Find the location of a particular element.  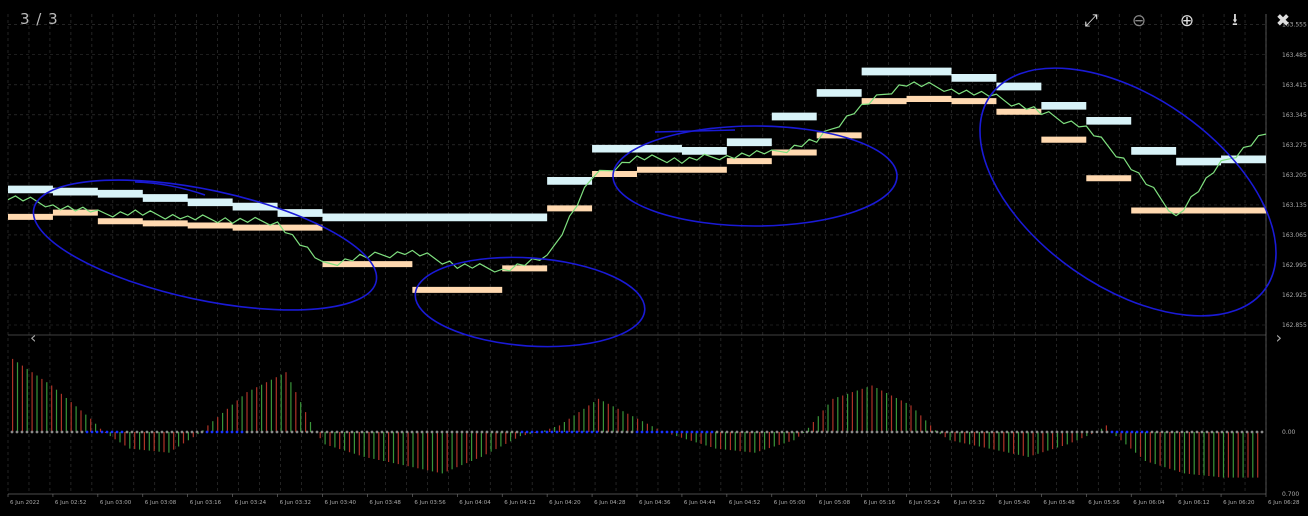

viewer-toolbar: ⤢ ⊖ ⊕ ⭳ ✖ is located at coordinates (1187, 21).